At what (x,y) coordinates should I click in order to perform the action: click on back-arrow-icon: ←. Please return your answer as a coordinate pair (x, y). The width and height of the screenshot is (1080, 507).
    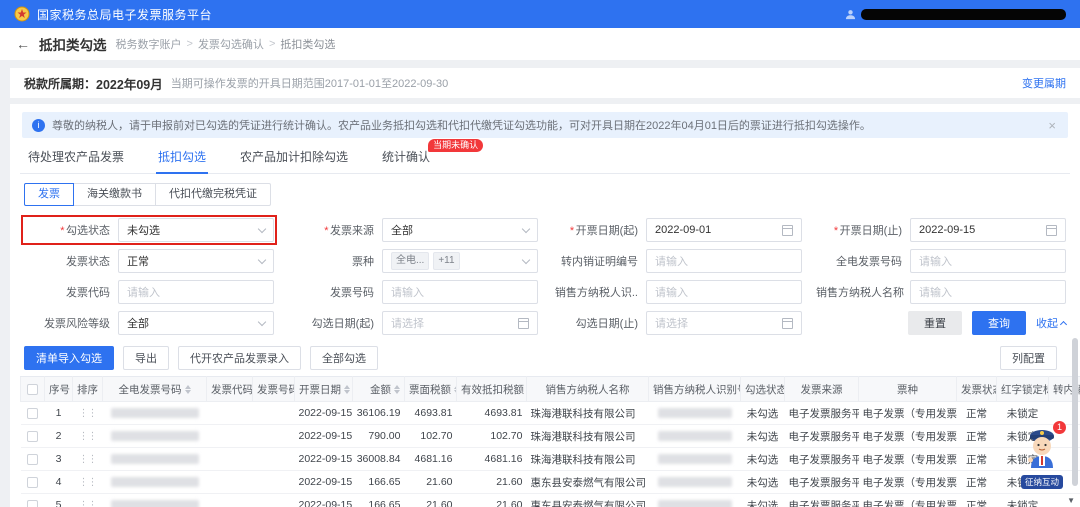
    Looking at the image, I should click on (23, 44).